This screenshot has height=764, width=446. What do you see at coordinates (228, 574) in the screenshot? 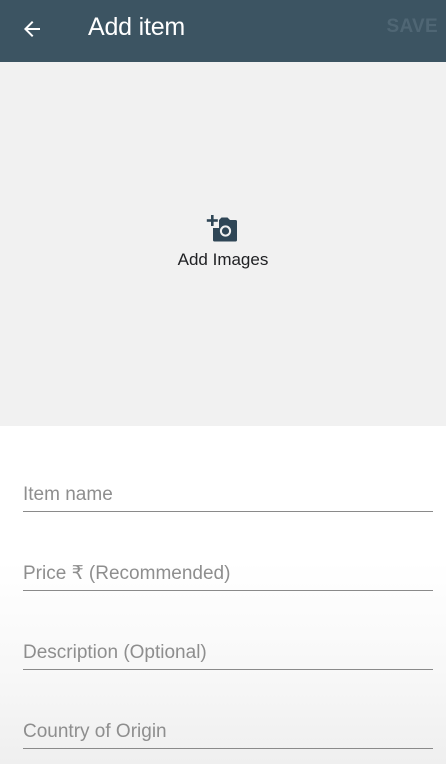
I see `price-input` at bounding box center [228, 574].